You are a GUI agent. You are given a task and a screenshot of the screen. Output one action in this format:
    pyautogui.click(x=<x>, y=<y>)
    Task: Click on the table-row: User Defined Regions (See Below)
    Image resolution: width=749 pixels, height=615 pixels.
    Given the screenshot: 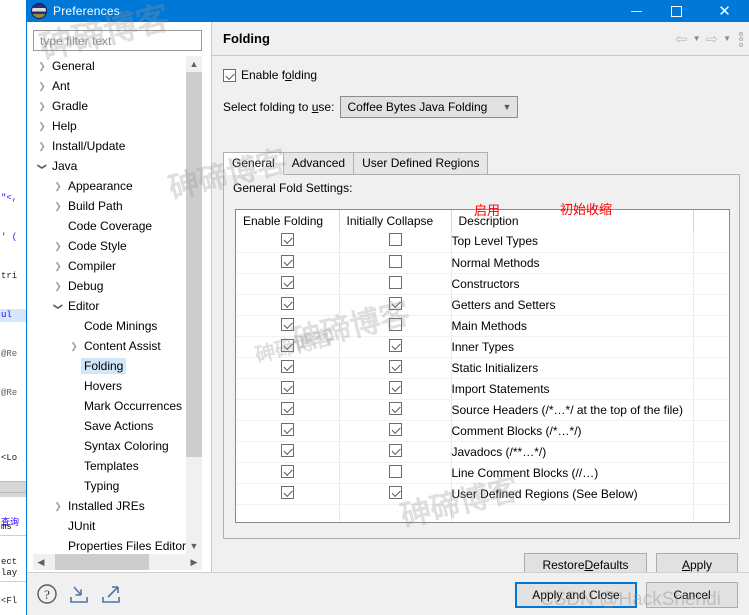 What is the action you would take?
    pyautogui.click(x=482, y=494)
    